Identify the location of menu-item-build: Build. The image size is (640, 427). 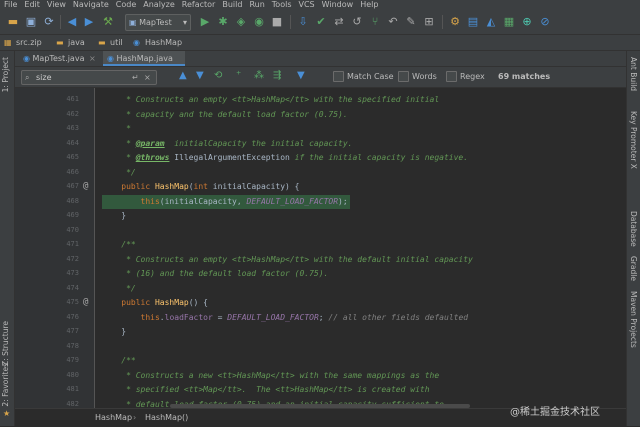
(231, 5).